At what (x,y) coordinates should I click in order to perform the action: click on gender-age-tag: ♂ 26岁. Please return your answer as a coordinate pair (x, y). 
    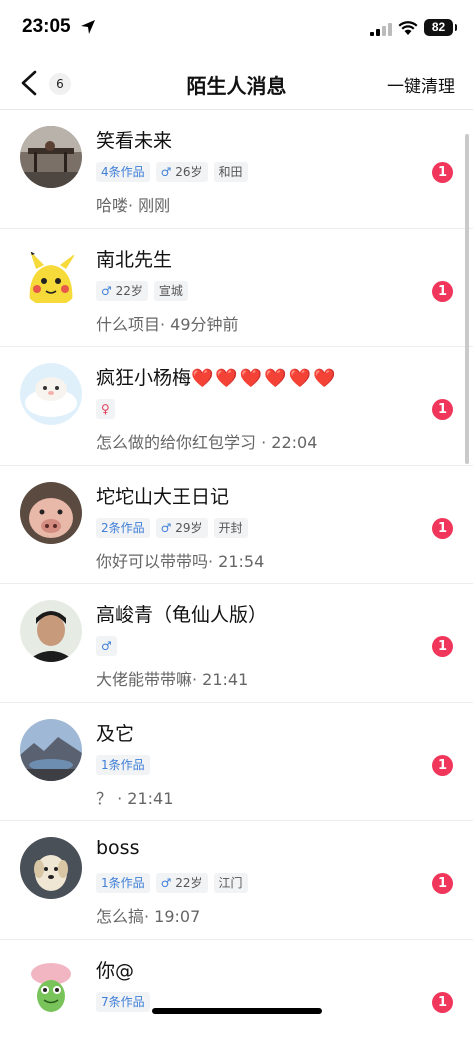
    Looking at the image, I should click on (182, 172).